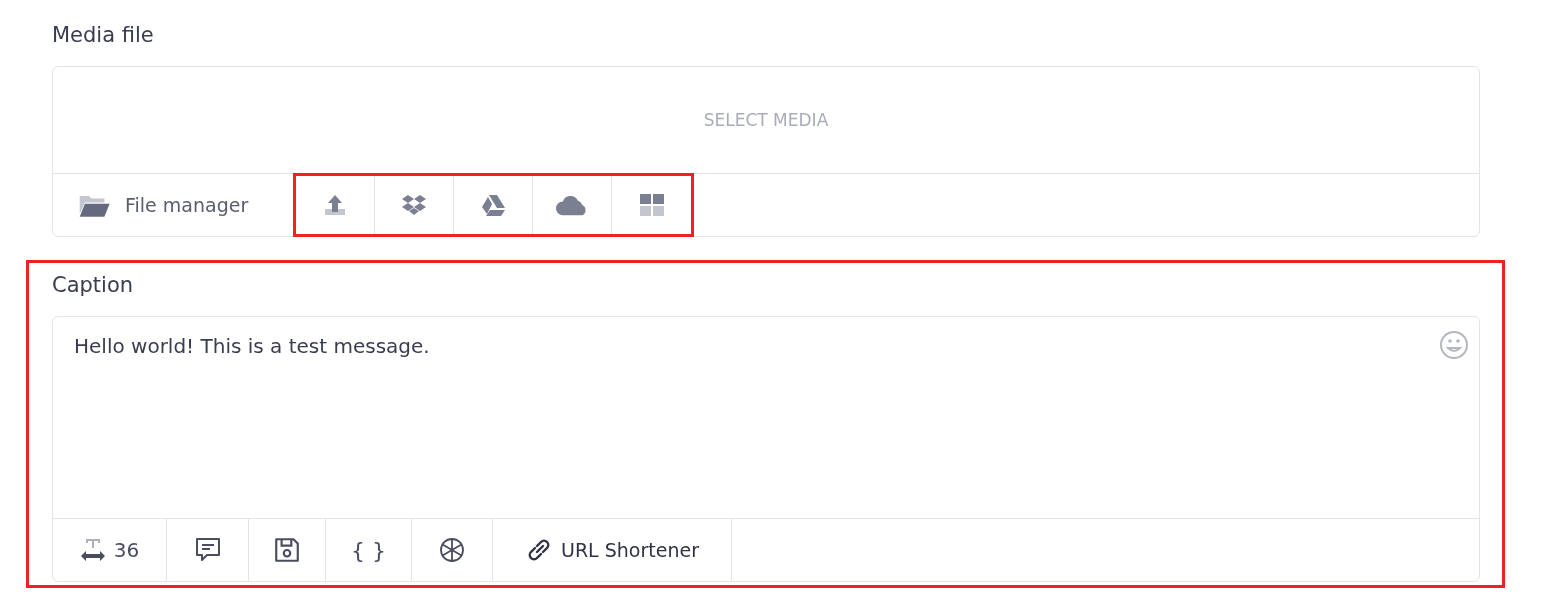  What do you see at coordinates (252, 346) in the screenshot?
I see `caption-text: Hello world! This is a test message.` at bounding box center [252, 346].